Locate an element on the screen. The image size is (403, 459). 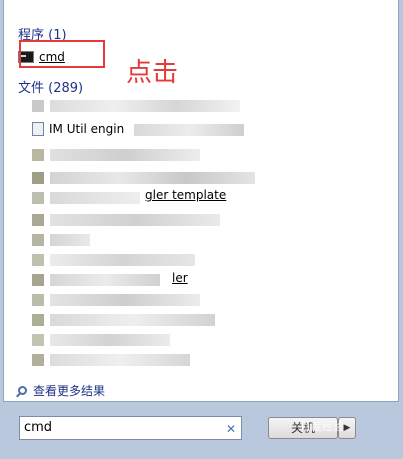
chevron-right-icon: ▶ is located at coordinates (347, 428).